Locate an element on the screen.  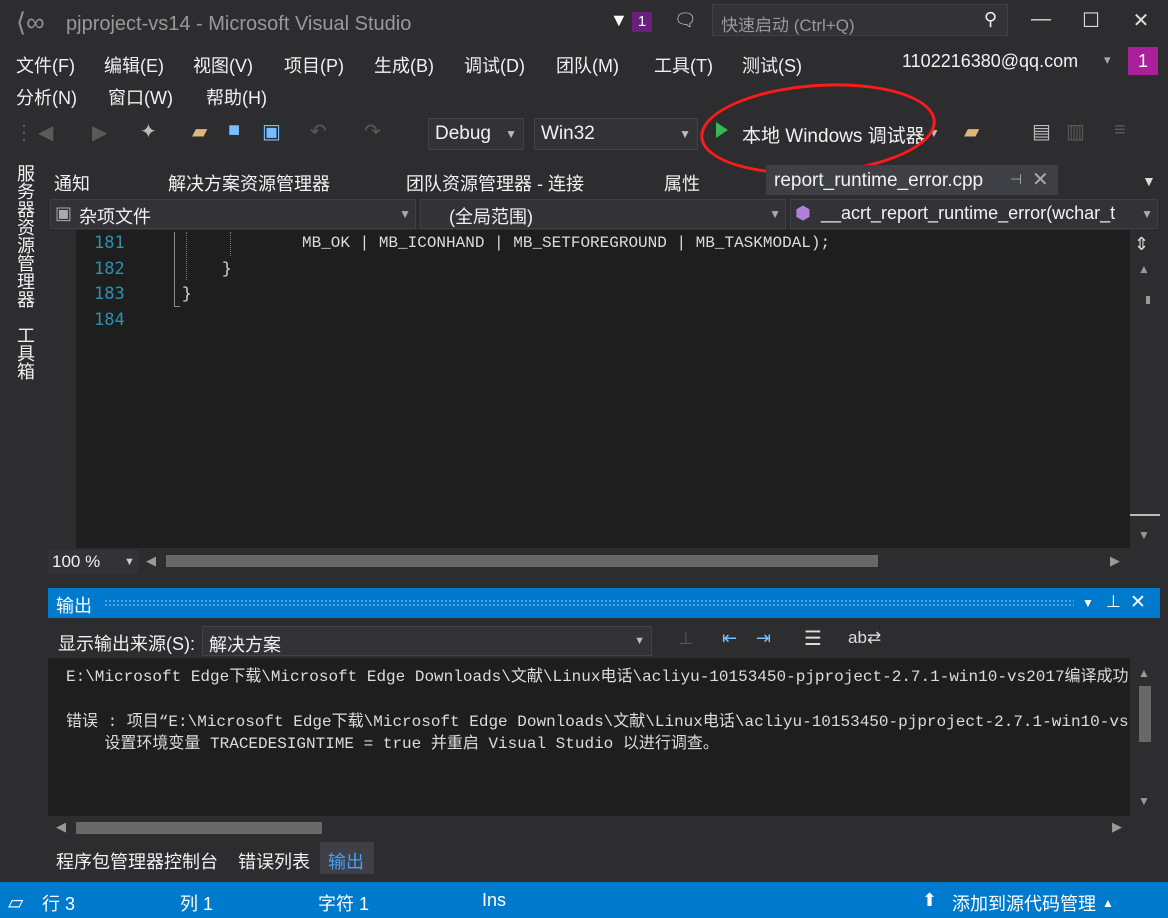
visual-studio-logo-icon: ⟨∞ is located at coordinates (30, 22).